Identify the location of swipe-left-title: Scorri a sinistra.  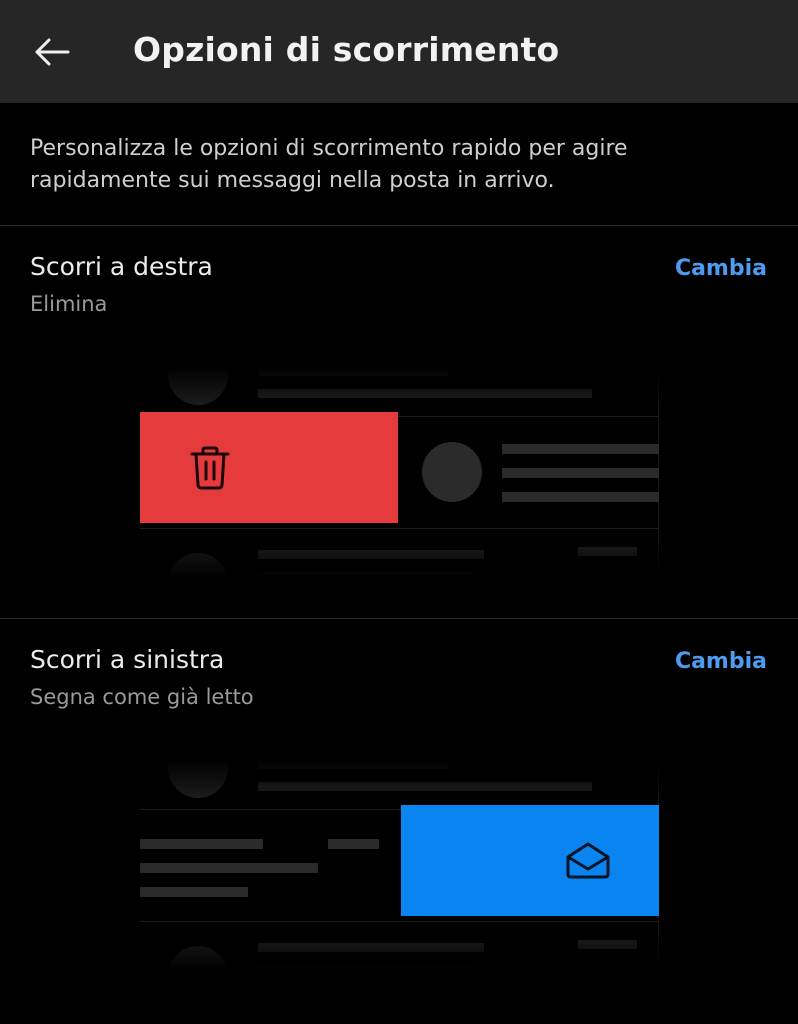
(127, 659).